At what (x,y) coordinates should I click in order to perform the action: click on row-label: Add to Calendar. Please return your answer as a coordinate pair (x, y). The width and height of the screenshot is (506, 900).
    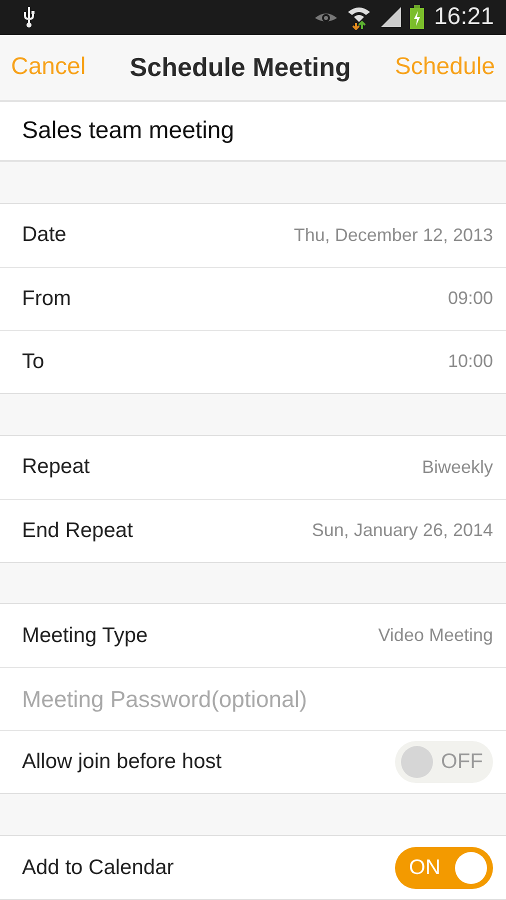
    Looking at the image, I should click on (98, 868).